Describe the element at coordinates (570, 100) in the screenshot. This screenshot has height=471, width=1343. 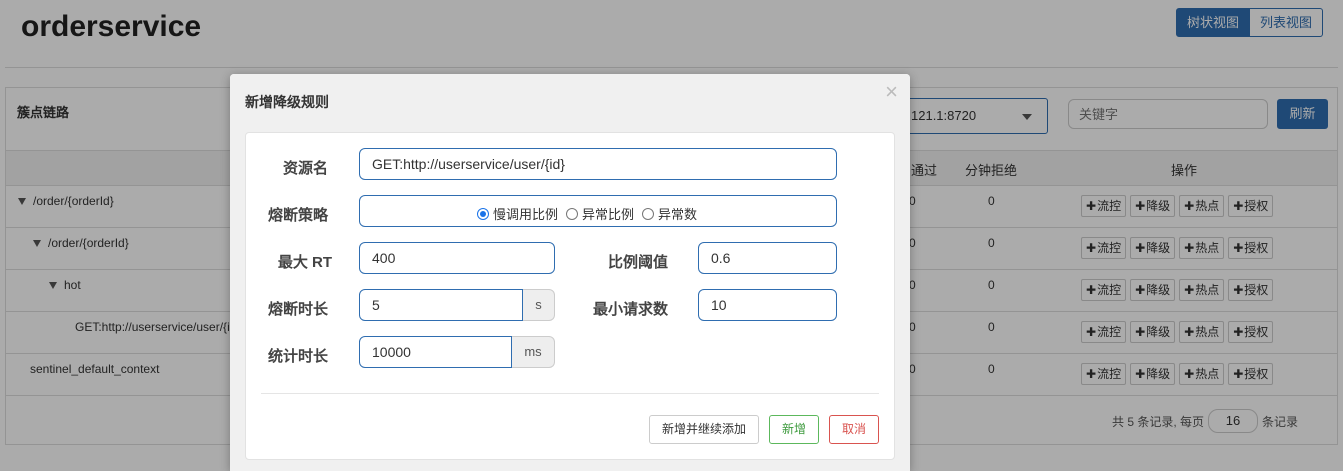
I see `dialog-header: 新增降级规则 ×` at that location.